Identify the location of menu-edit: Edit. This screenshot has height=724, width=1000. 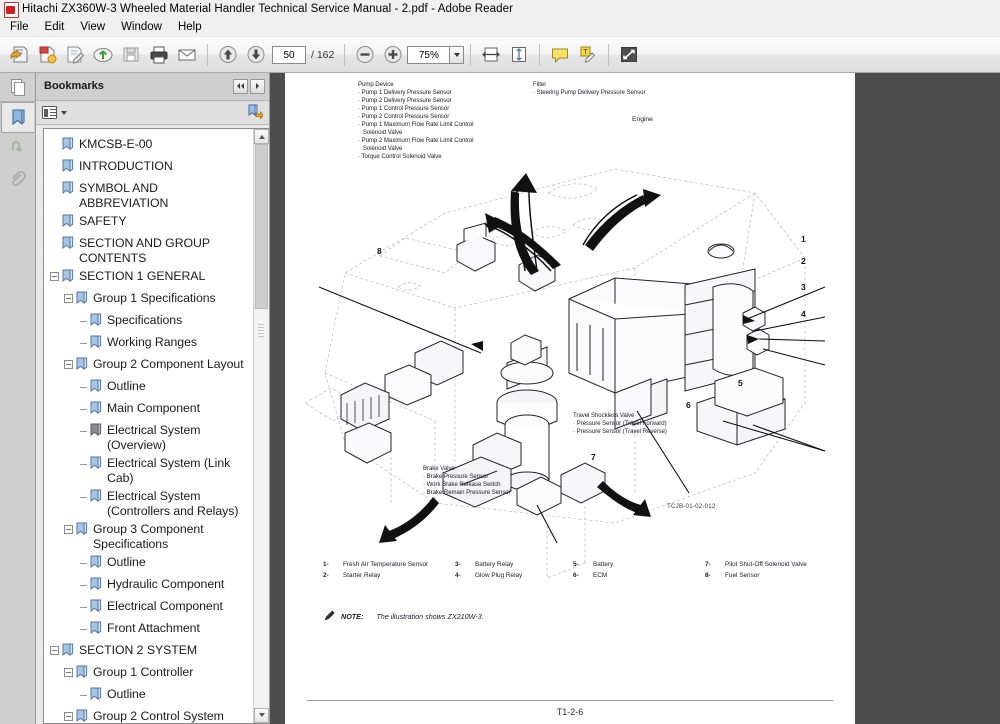
(55, 27).